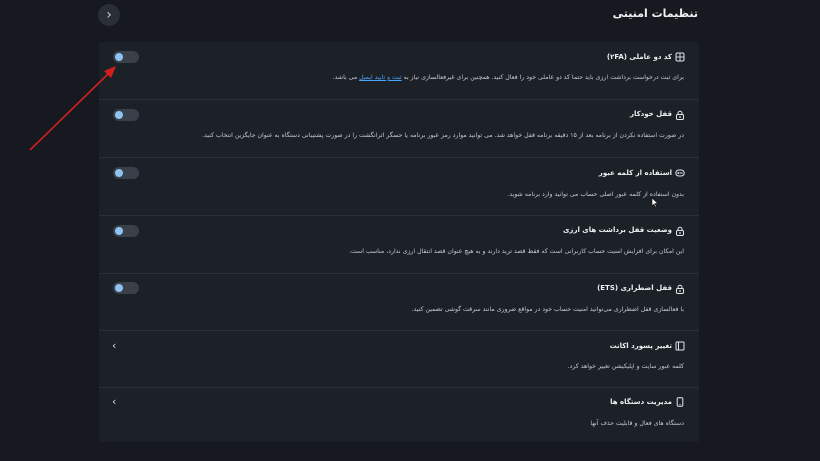  I want to click on back-button: ›, so click(109, 15).